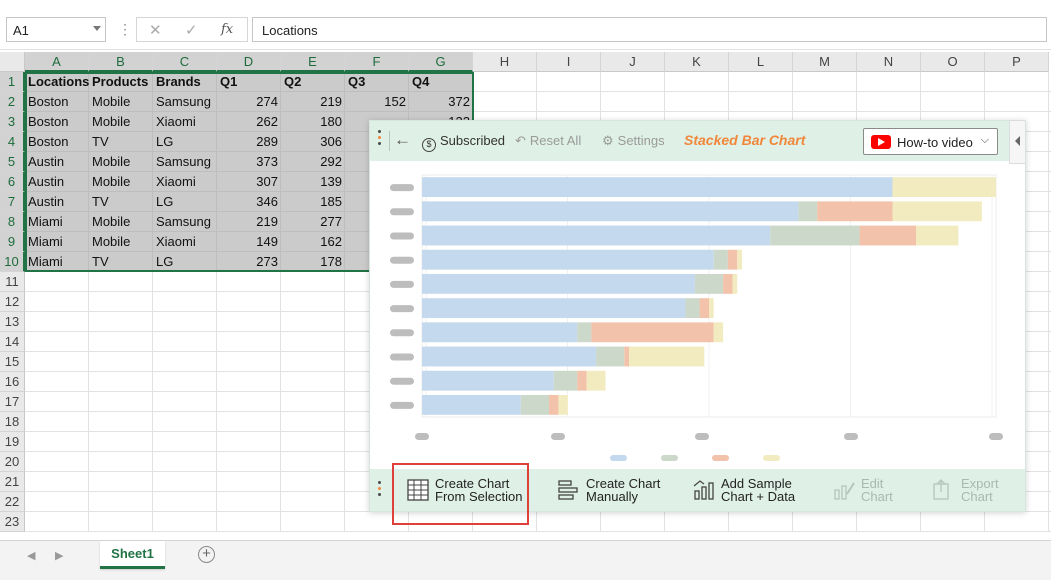 The image size is (1051, 580). I want to click on cell-c7: LG, so click(185, 202).